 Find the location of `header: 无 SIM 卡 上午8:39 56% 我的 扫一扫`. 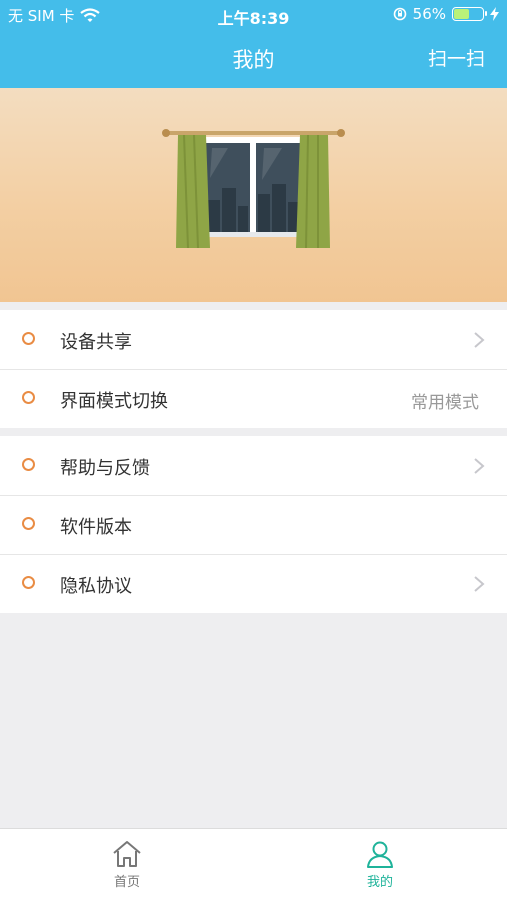

header: 无 SIM 卡 上午8:39 56% 我的 扫一扫 is located at coordinates (253, 44).